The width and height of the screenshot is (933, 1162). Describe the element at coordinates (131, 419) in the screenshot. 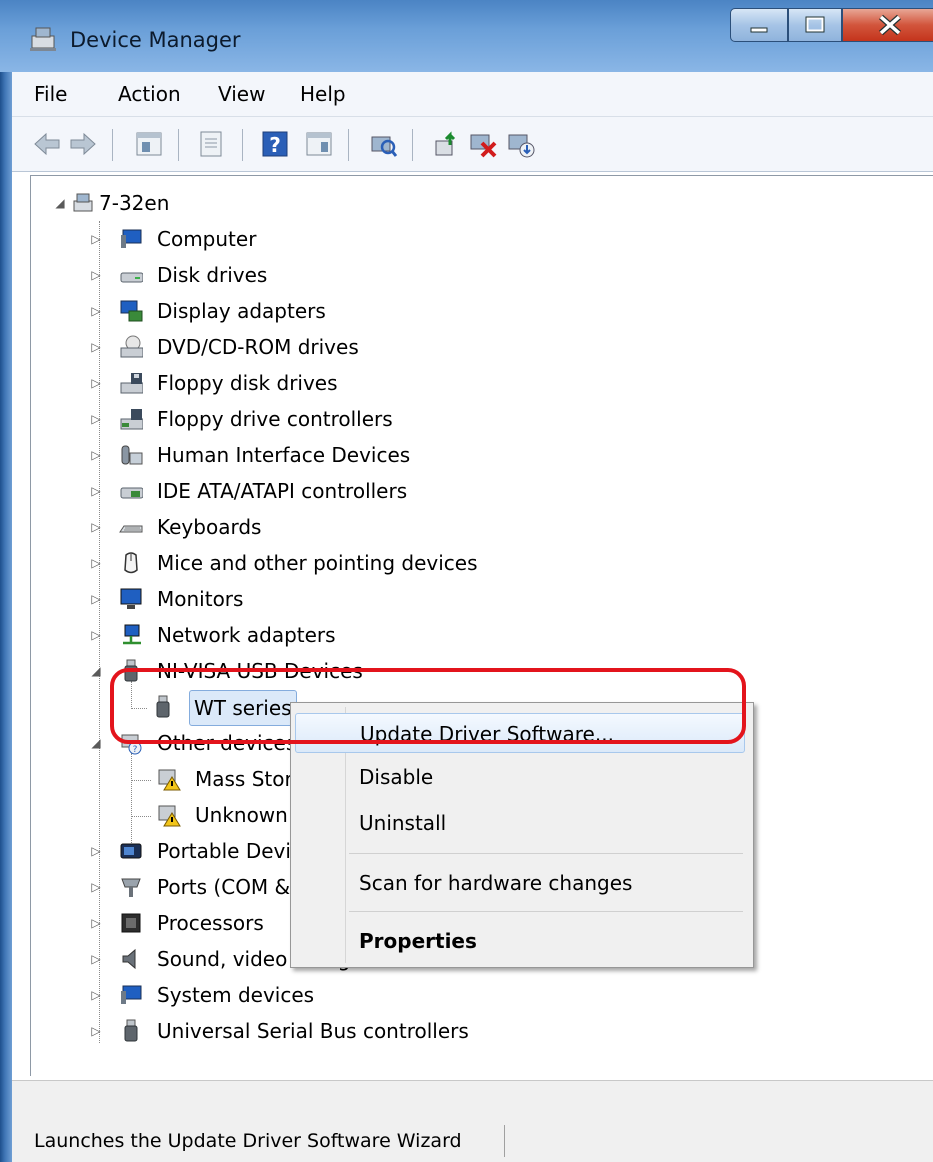

I see `floppy-controller-icon` at that location.